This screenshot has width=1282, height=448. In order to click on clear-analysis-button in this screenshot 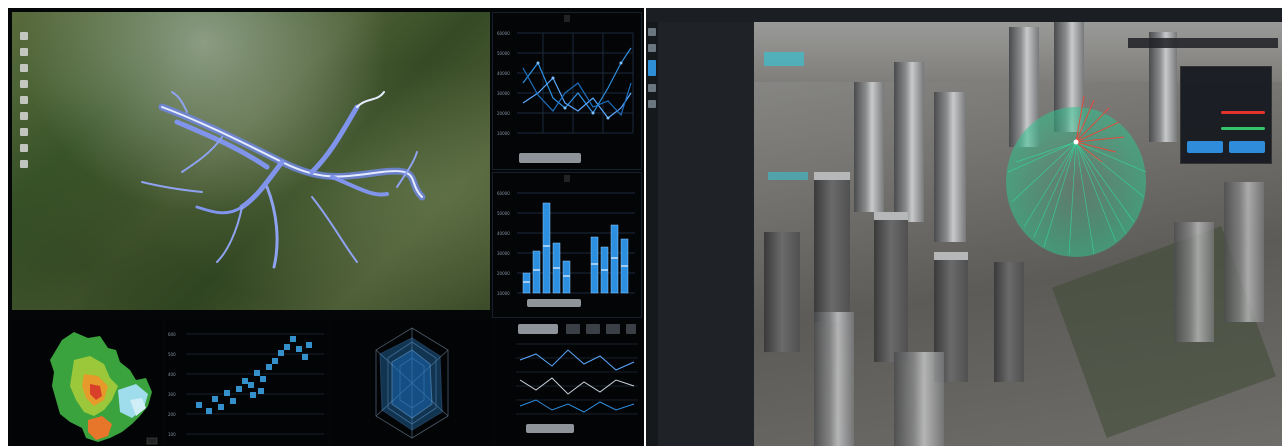, I will do `click(1247, 147)`.